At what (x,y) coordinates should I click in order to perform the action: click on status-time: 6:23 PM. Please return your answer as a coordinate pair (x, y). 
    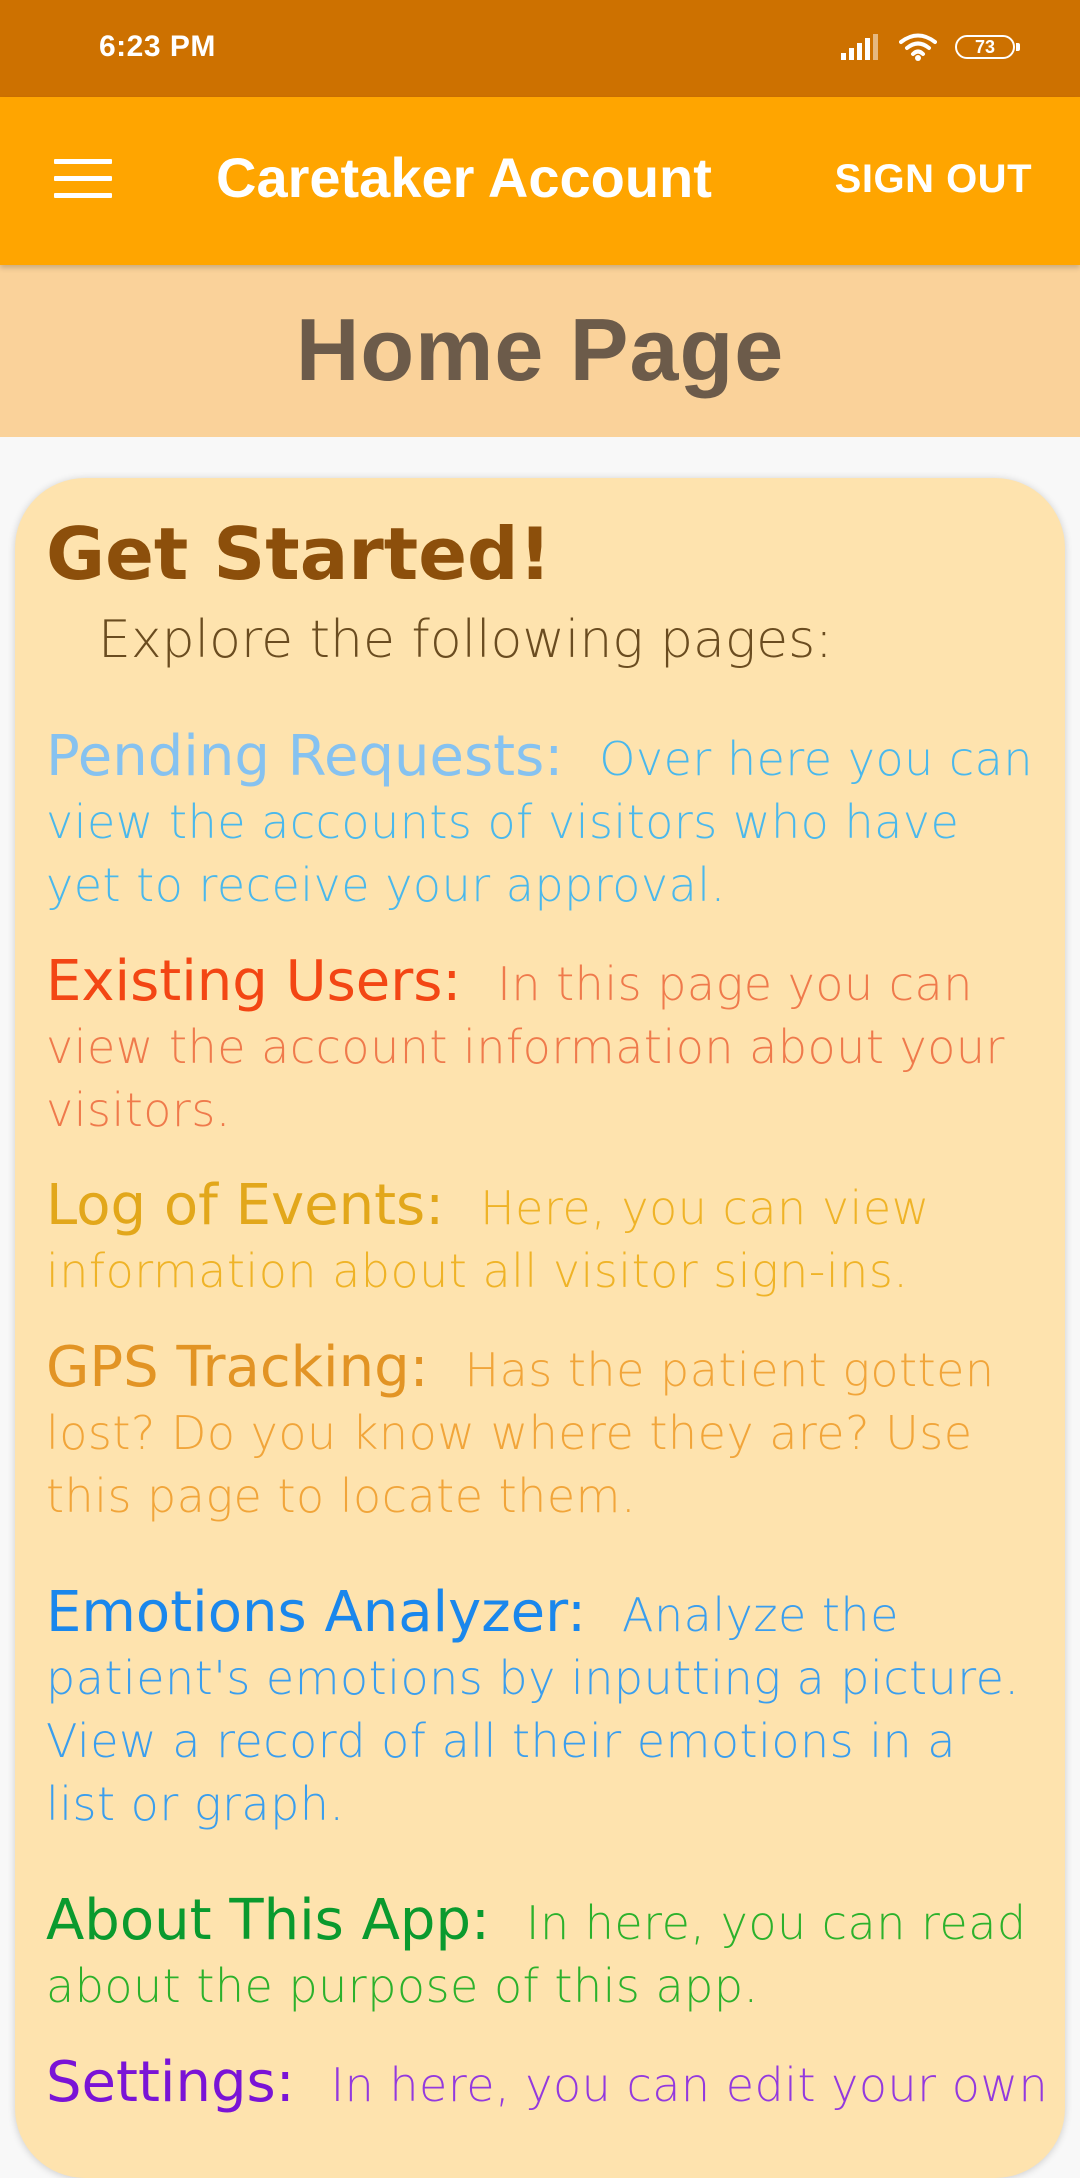
    Looking at the image, I should click on (157, 46).